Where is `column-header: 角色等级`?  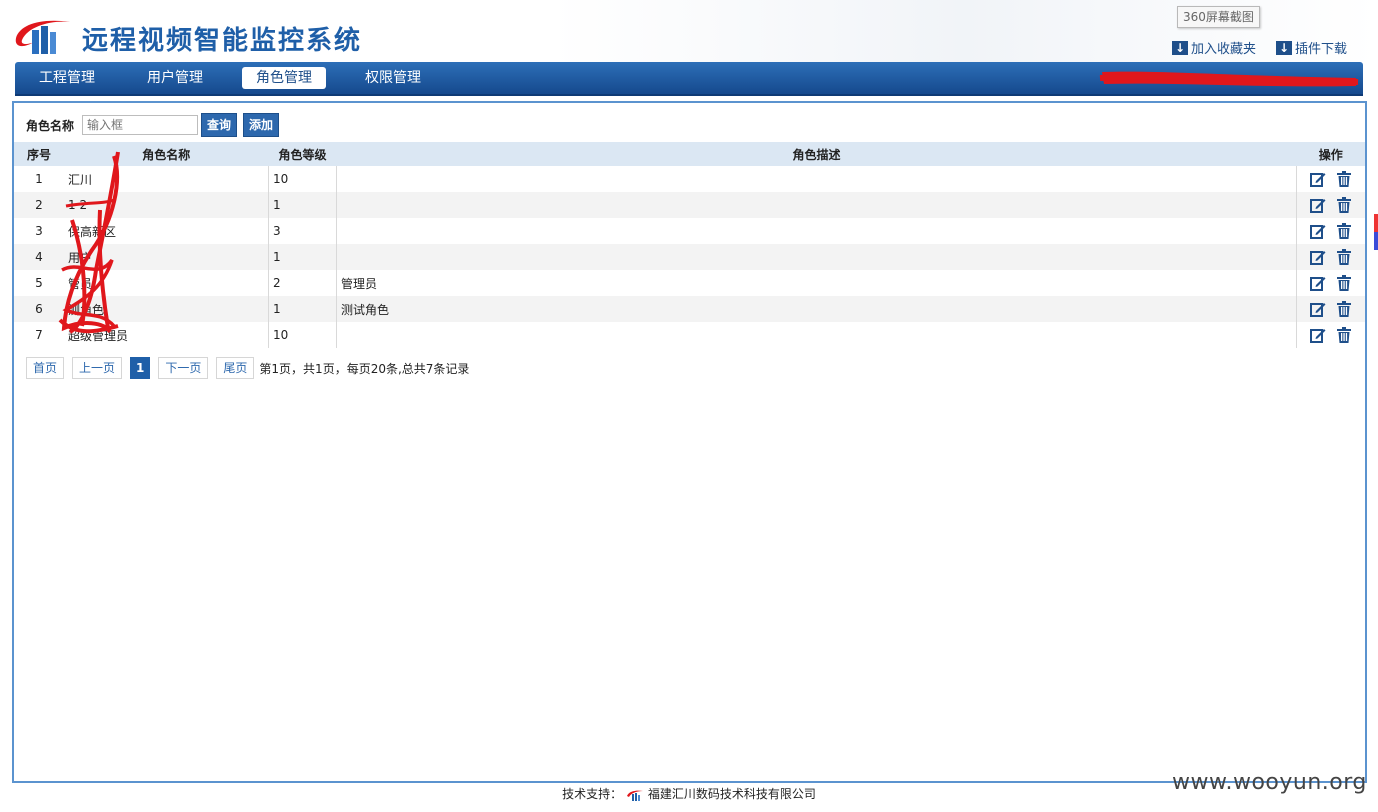 column-header: 角色等级 is located at coordinates (302, 154).